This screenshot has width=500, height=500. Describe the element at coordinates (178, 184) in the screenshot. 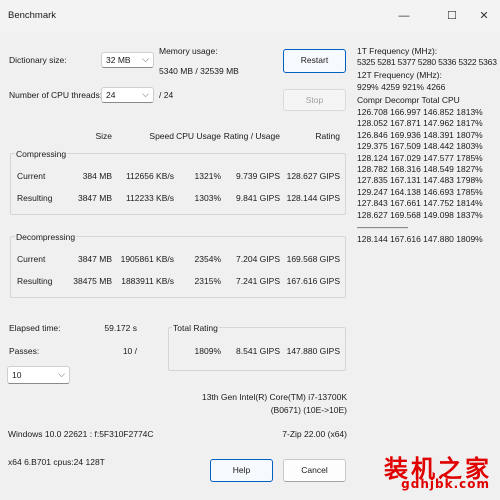

I see `compressing-group` at that location.